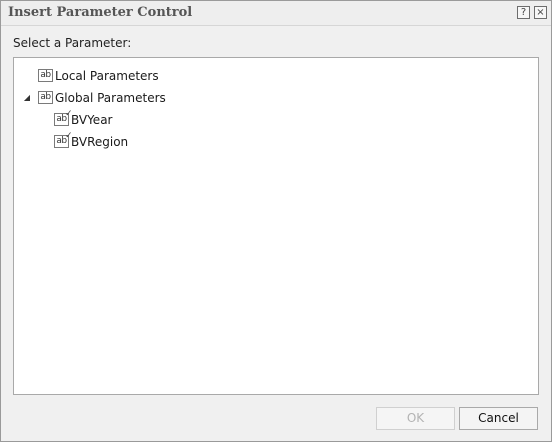 The height and width of the screenshot is (442, 552). I want to click on close-icon: ×, so click(540, 12).